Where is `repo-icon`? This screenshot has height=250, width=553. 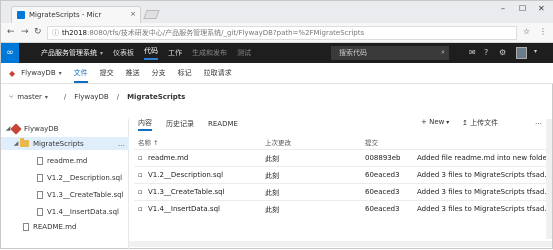 repo-icon is located at coordinates (16, 128).